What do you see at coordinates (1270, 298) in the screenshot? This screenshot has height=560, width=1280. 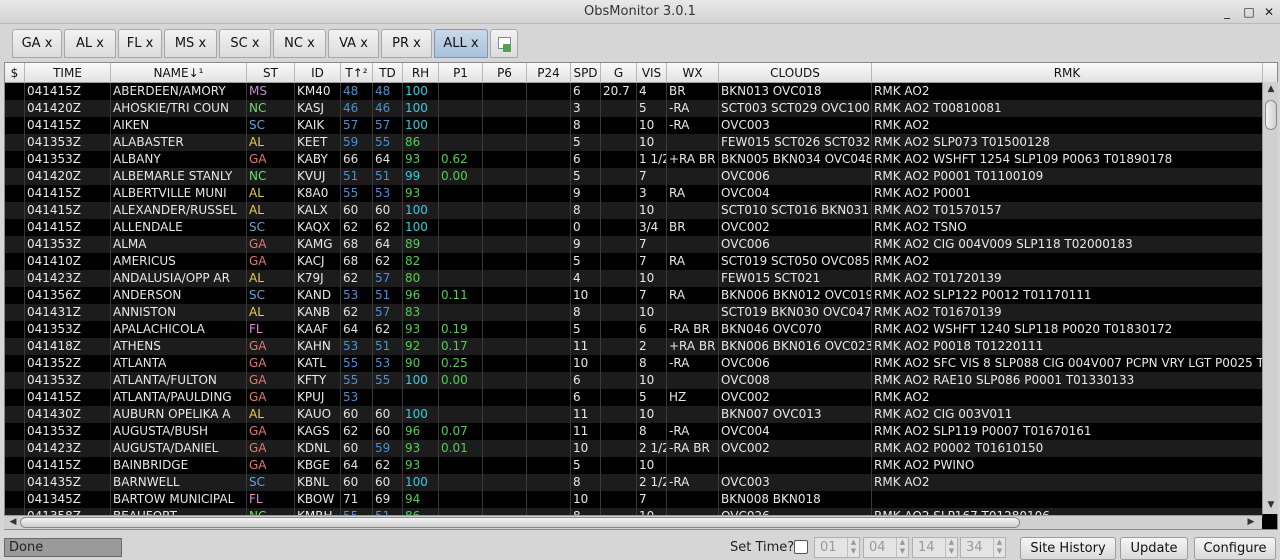 I see `vertical-scrollbar: ▲ ▼` at bounding box center [1270, 298].